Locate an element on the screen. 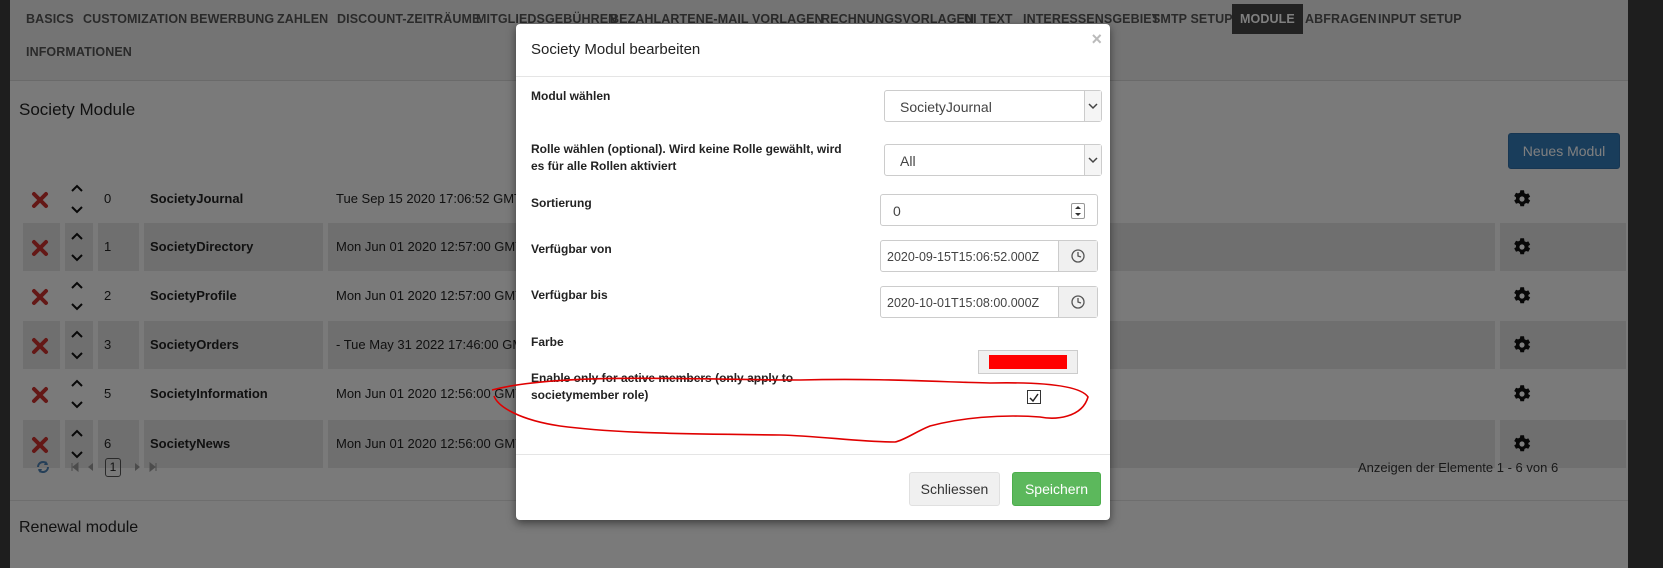  close-icon: × is located at coordinates (1096, 39).